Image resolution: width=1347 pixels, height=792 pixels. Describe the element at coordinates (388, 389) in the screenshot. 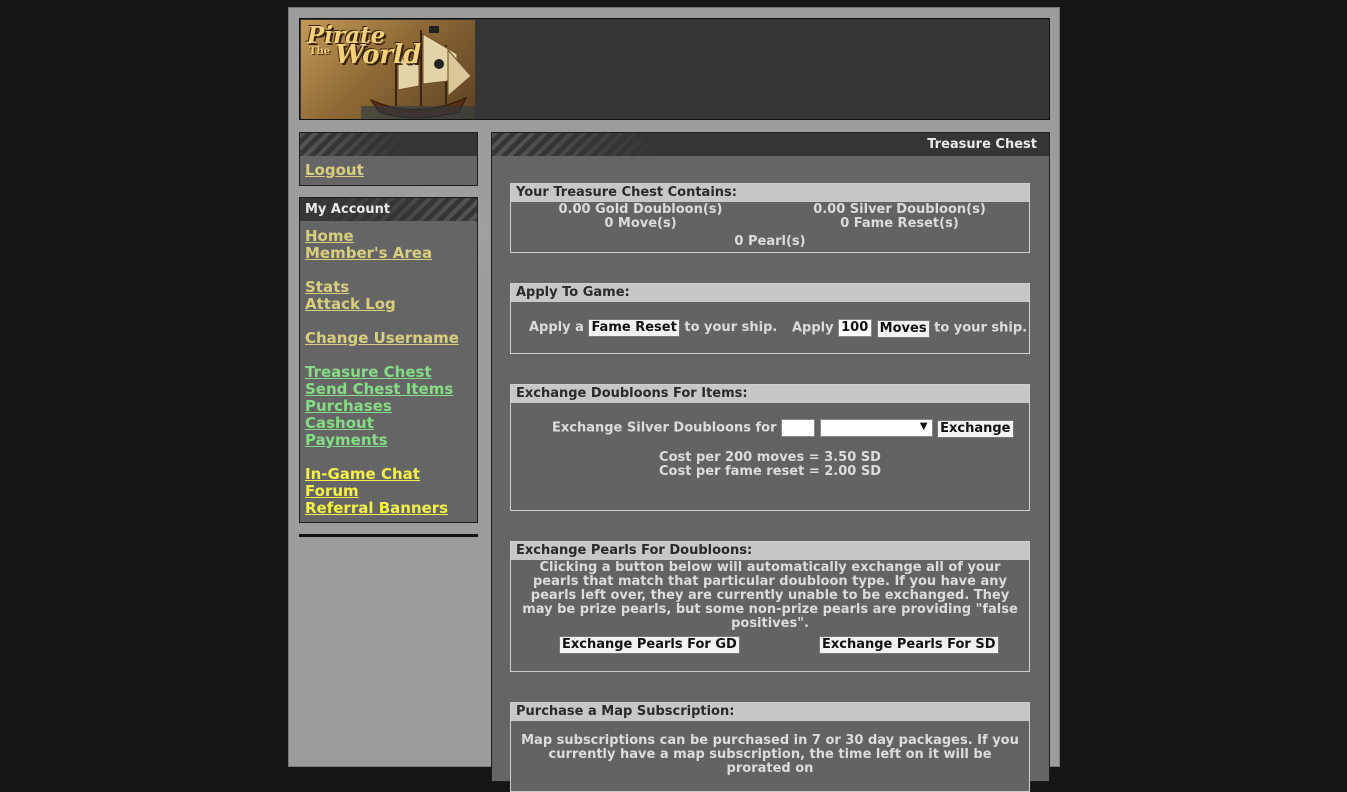

I see `nav-send-chest-items: Send Chest Items` at that location.